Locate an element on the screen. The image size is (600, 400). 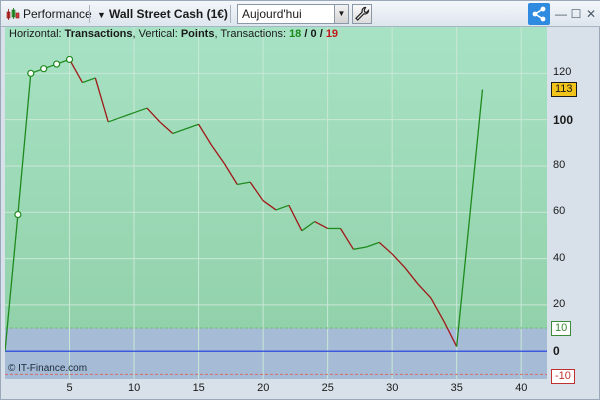
x-tick-label: 25 is located at coordinates (327, 388).